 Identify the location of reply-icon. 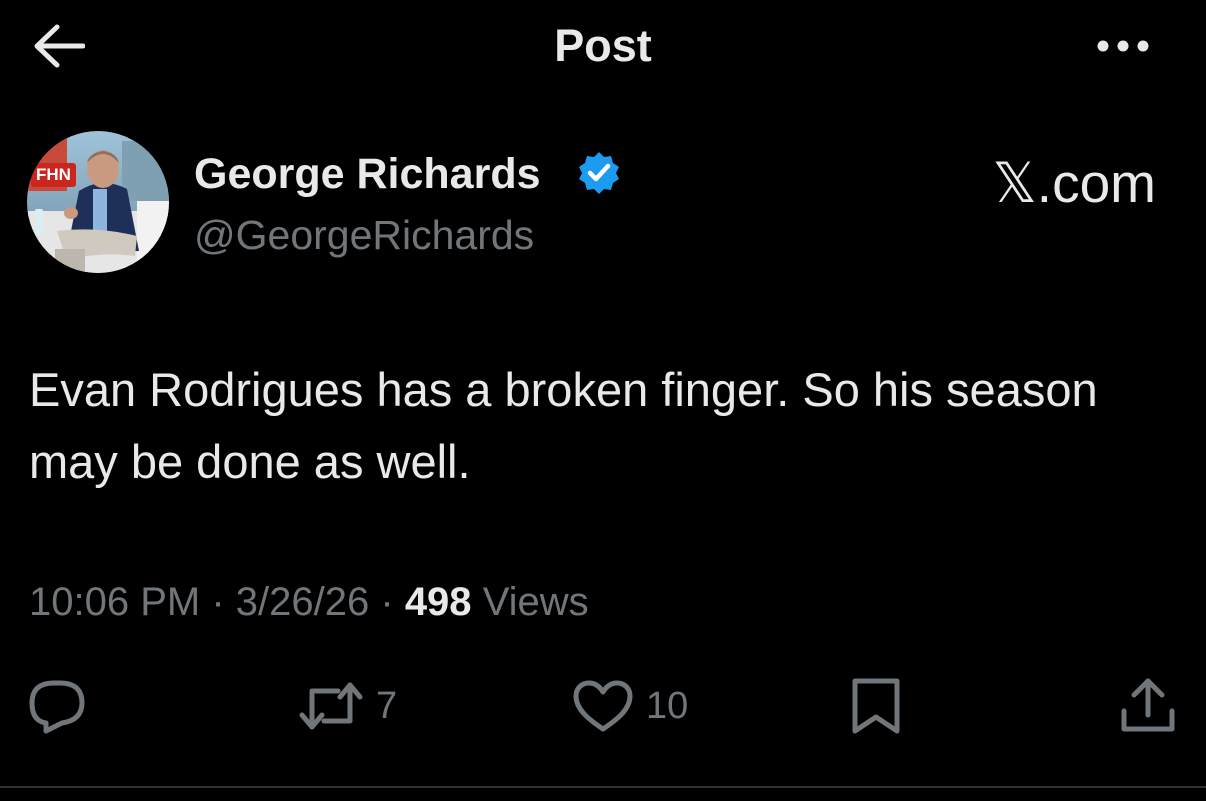
(57, 707).